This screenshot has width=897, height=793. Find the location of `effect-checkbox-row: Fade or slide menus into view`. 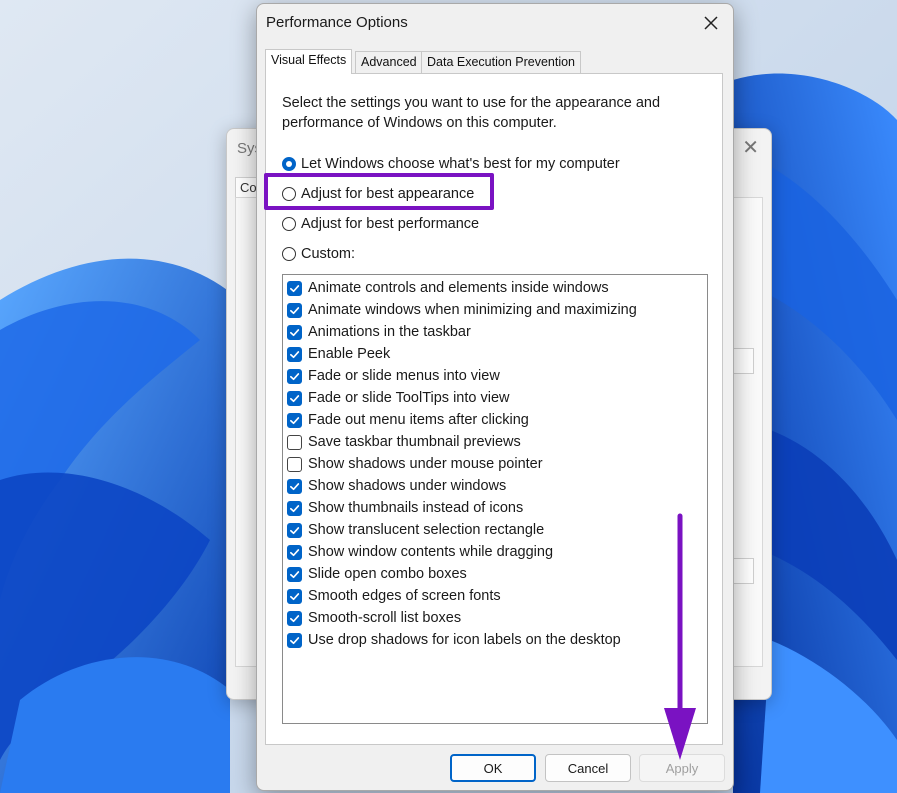

effect-checkbox-row: Fade or slide menus into view is located at coordinates (393, 376).